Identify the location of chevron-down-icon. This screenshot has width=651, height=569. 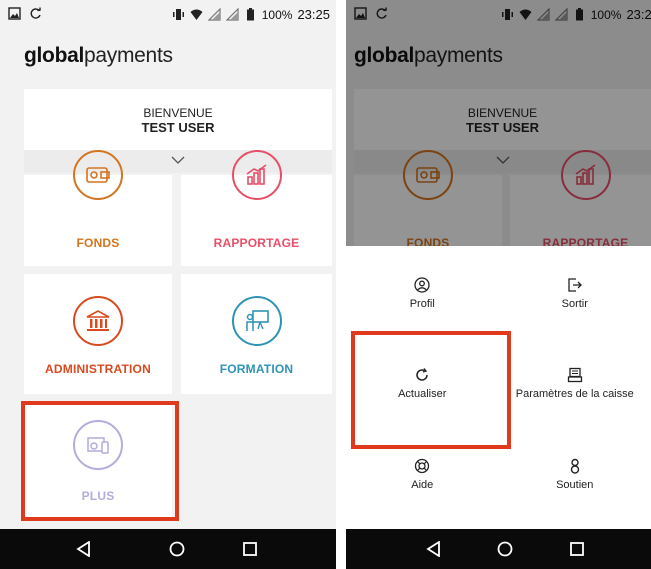
(178, 160).